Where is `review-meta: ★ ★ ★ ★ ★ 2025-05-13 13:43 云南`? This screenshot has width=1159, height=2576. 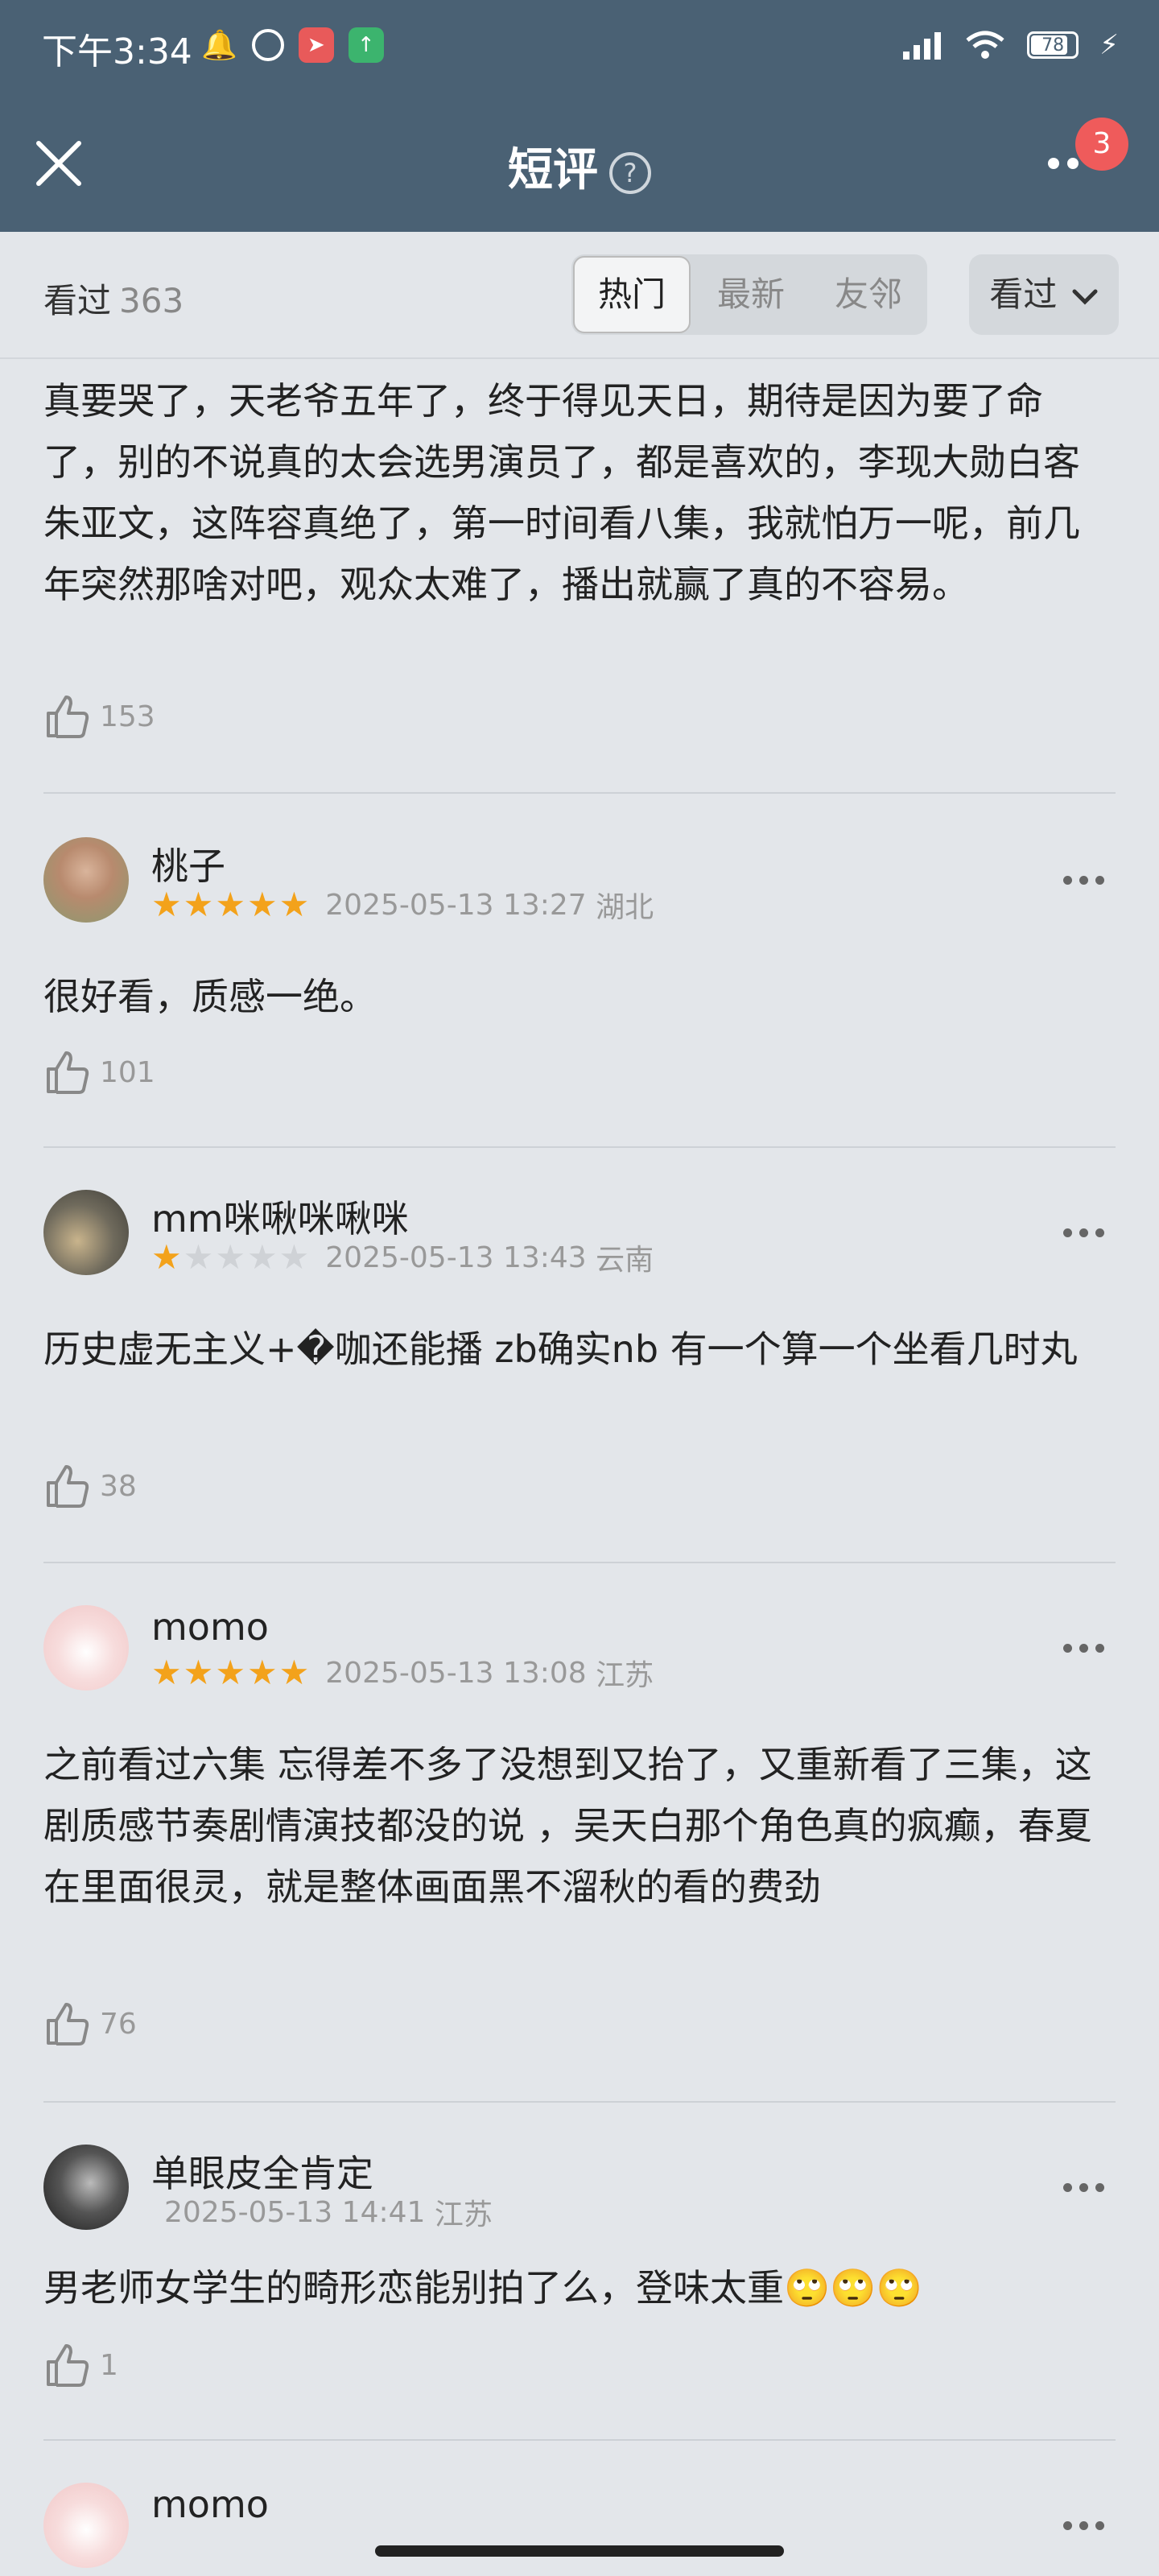
review-meta: ★ ★ ★ ★ ★ 2025-05-13 13:43 云南 is located at coordinates (402, 1257).